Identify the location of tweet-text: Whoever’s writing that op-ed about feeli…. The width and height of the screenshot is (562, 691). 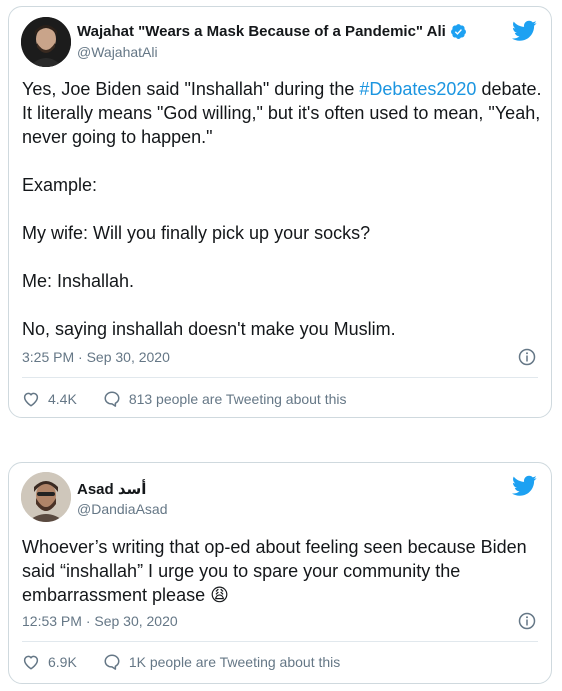
(282, 571).